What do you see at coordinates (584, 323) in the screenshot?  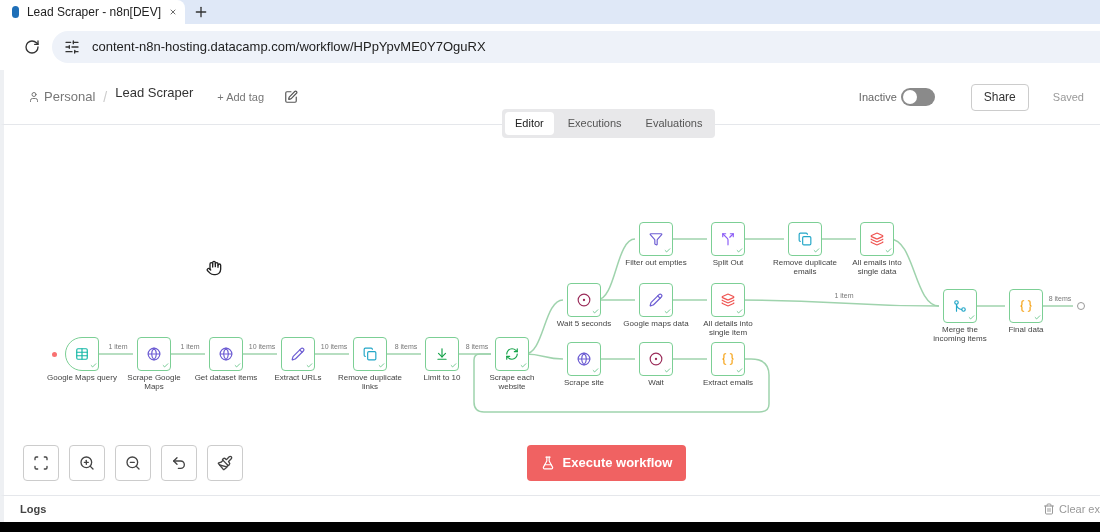 I see `node-label: Wait 5 seconds` at bounding box center [584, 323].